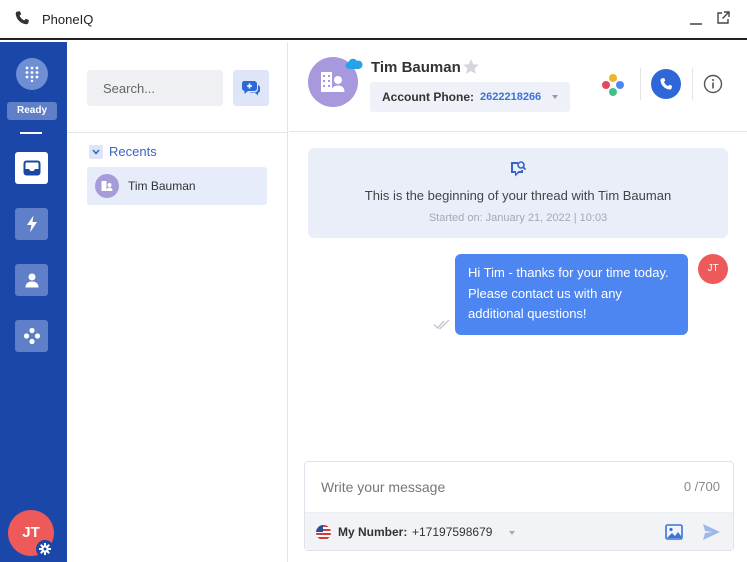  Describe the element at coordinates (511, 97) in the screenshot. I see `account-phone-value: 2622218266` at that location.